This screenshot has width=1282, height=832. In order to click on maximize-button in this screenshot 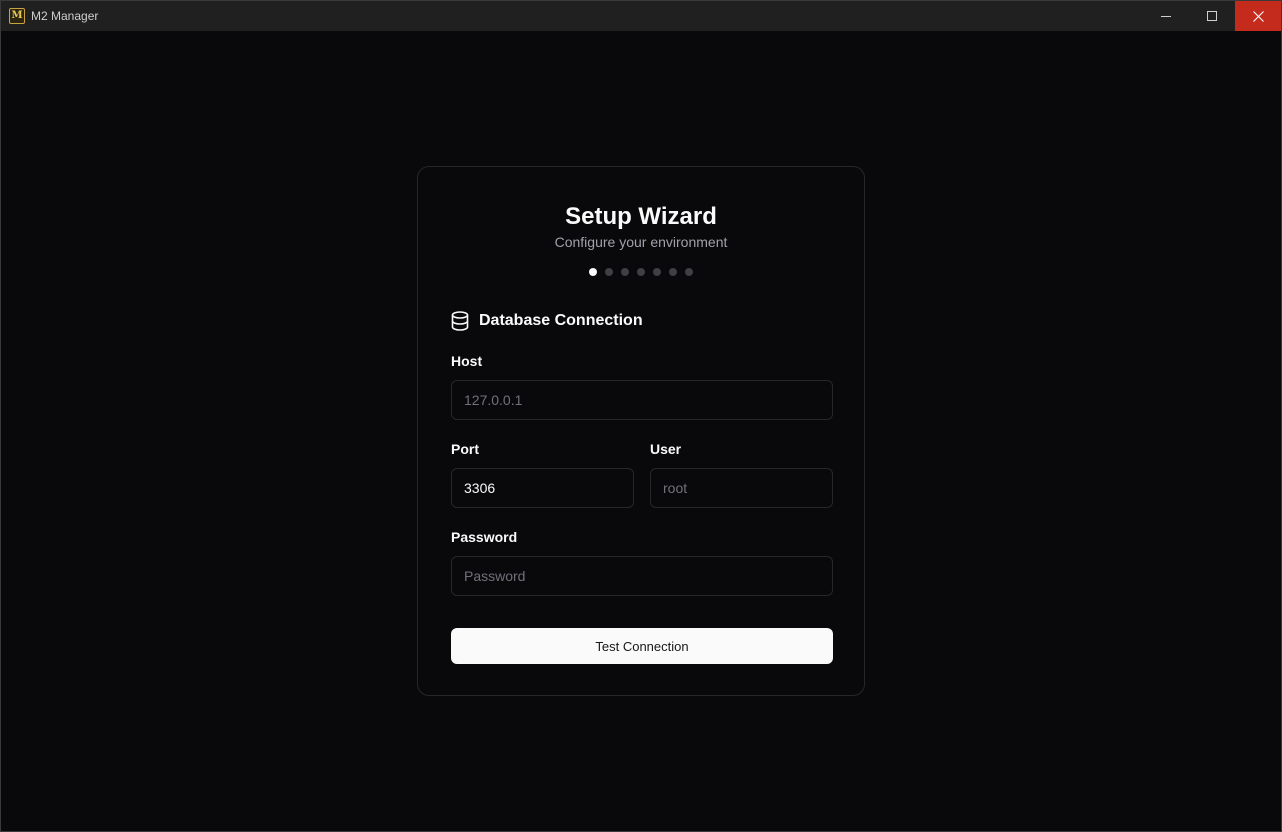, I will do `click(1212, 16)`.